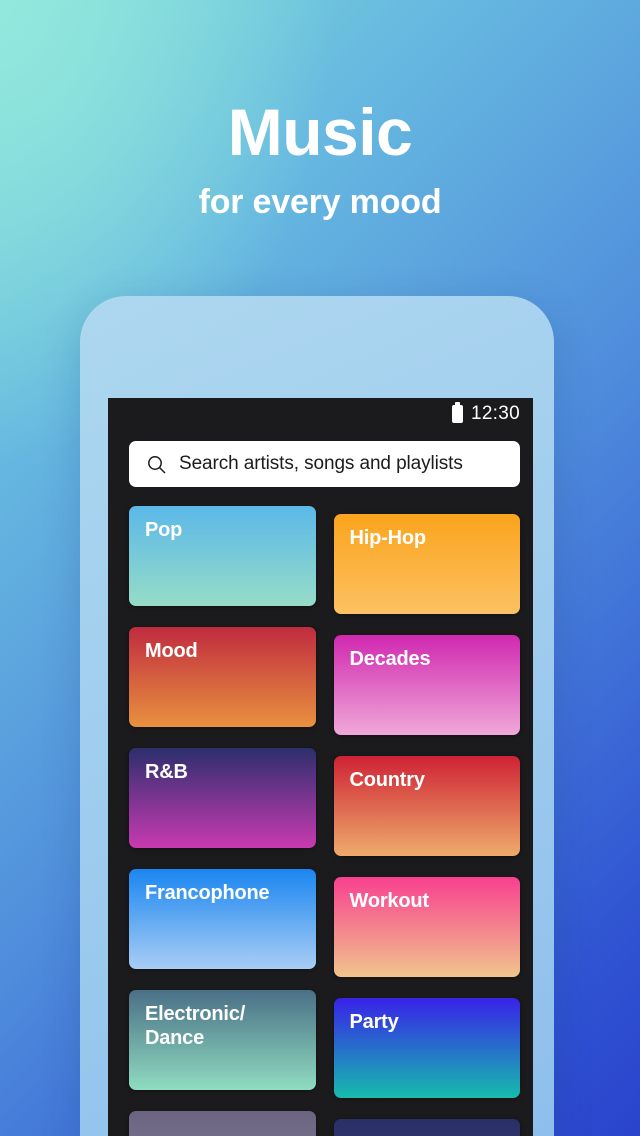  Describe the element at coordinates (166, 772) in the screenshot. I see `category-tile-label: R&B` at that location.